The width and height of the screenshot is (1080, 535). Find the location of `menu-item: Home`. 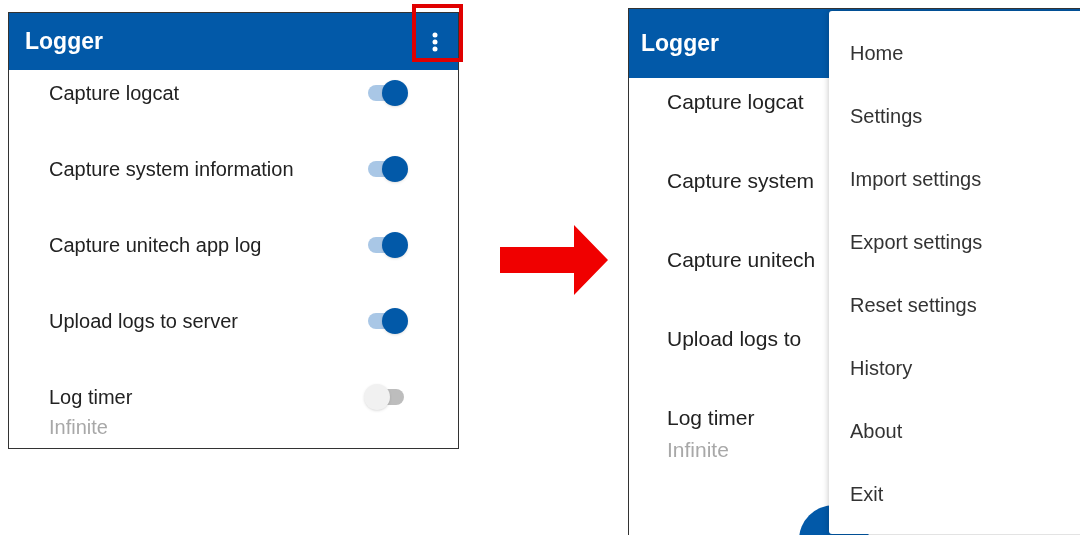

menu-item: Home is located at coordinates (954, 52).